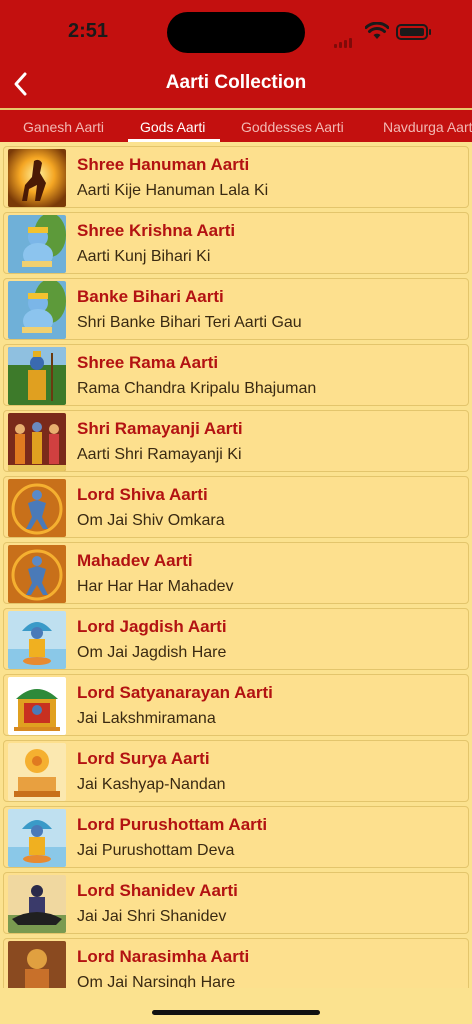 The height and width of the screenshot is (1024, 472). What do you see at coordinates (236, 771) in the screenshot?
I see `list-item: Lord Surya Aarti Jai Kashyap-Nandan` at bounding box center [236, 771].